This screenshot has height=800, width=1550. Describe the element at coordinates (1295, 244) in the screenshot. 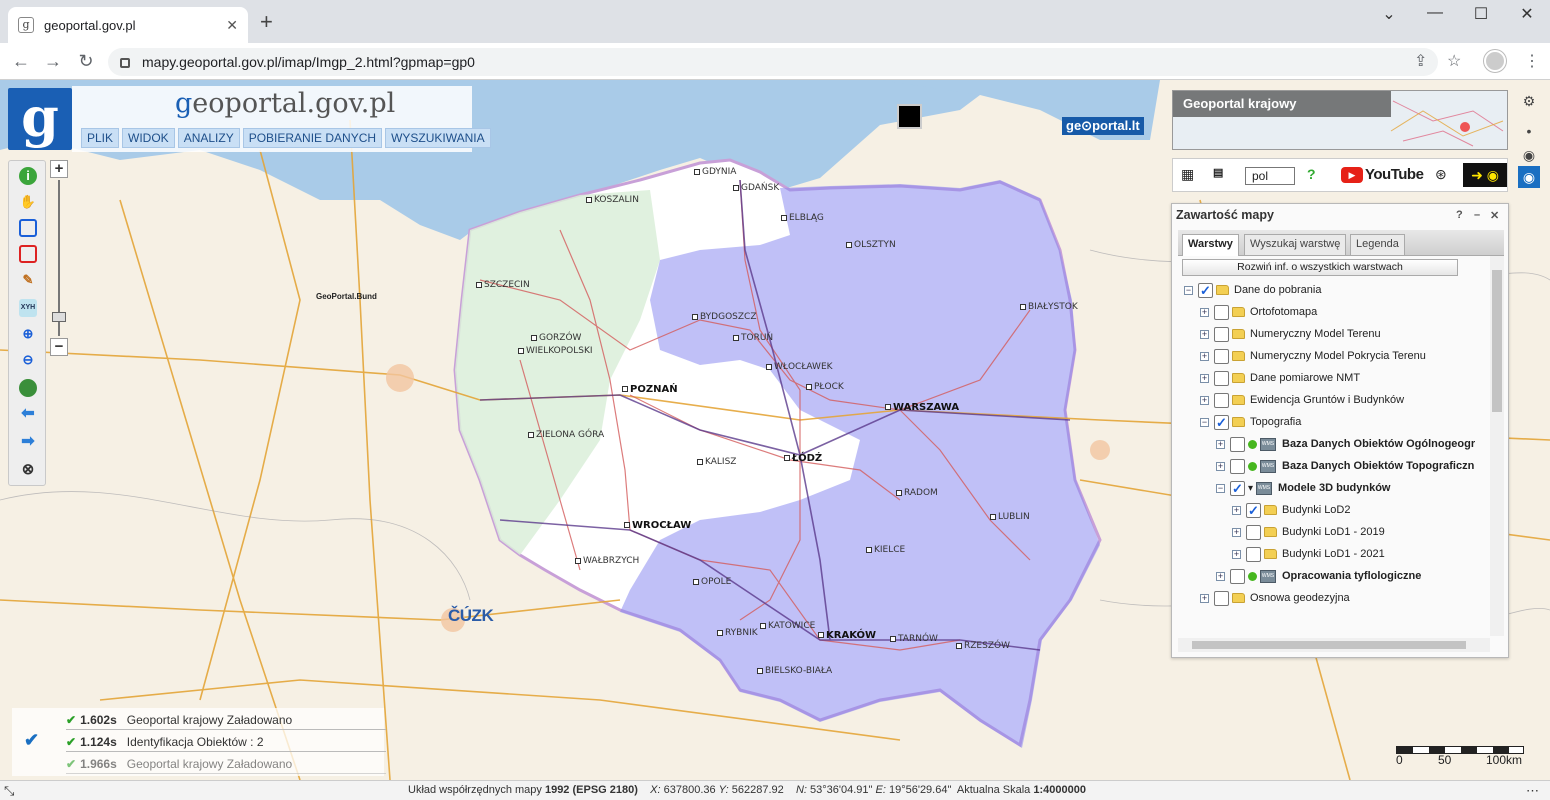

I see `tab-wyszukaj-warstwe: Wyszukaj warstwę` at that location.